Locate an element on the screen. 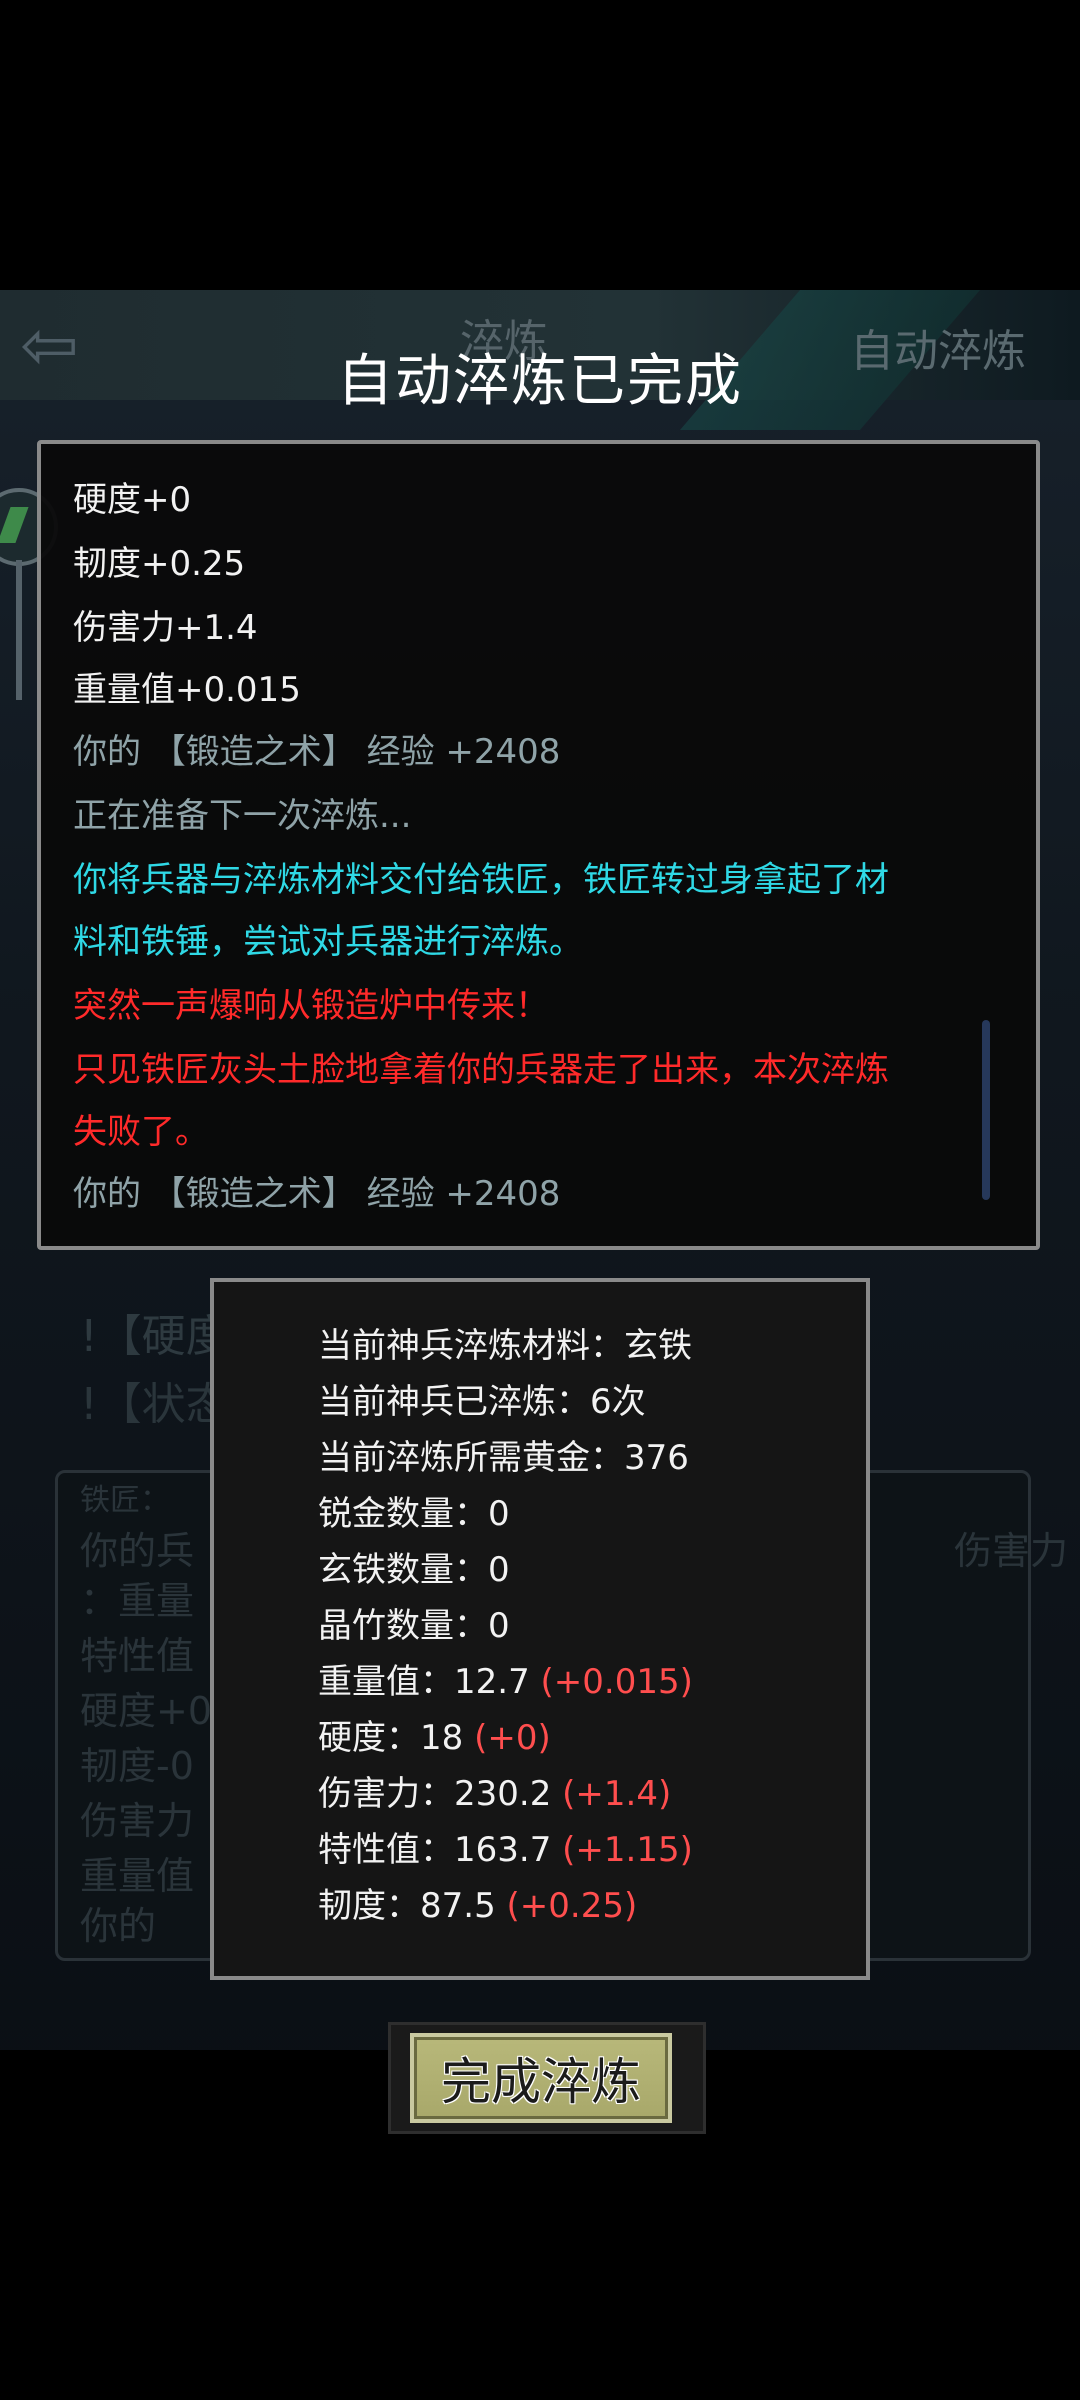 The image size is (1080, 2400). background-side-bar is located at coordinates (19, 630).